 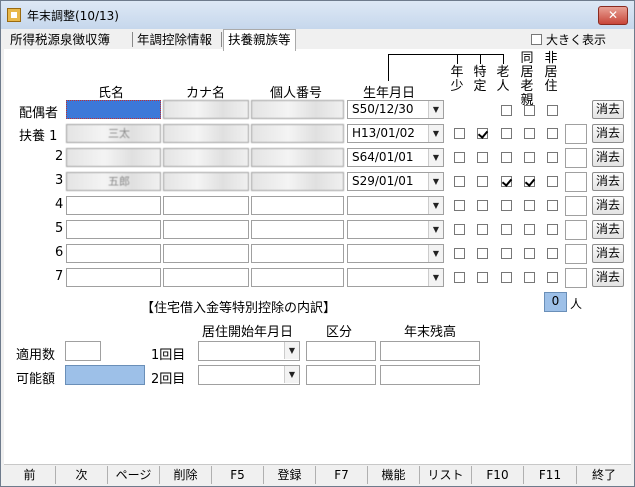 I want to click on dependent-6-elder-checkbox, so click(x=506, y=253).